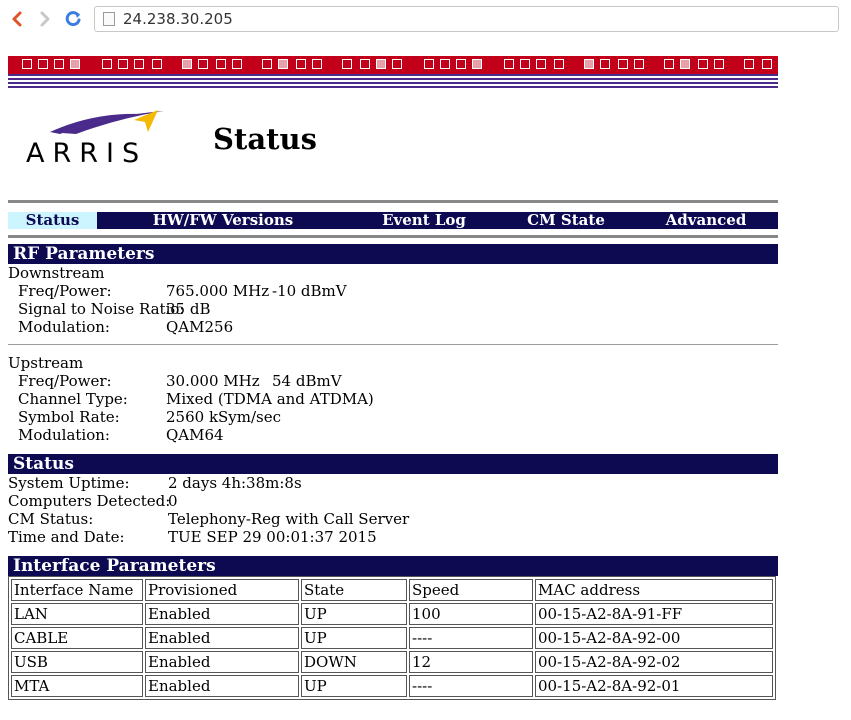 The width and height of the screenshot is (851, 720). I want to click on downstream-title: Downstream, so click(56, 273).